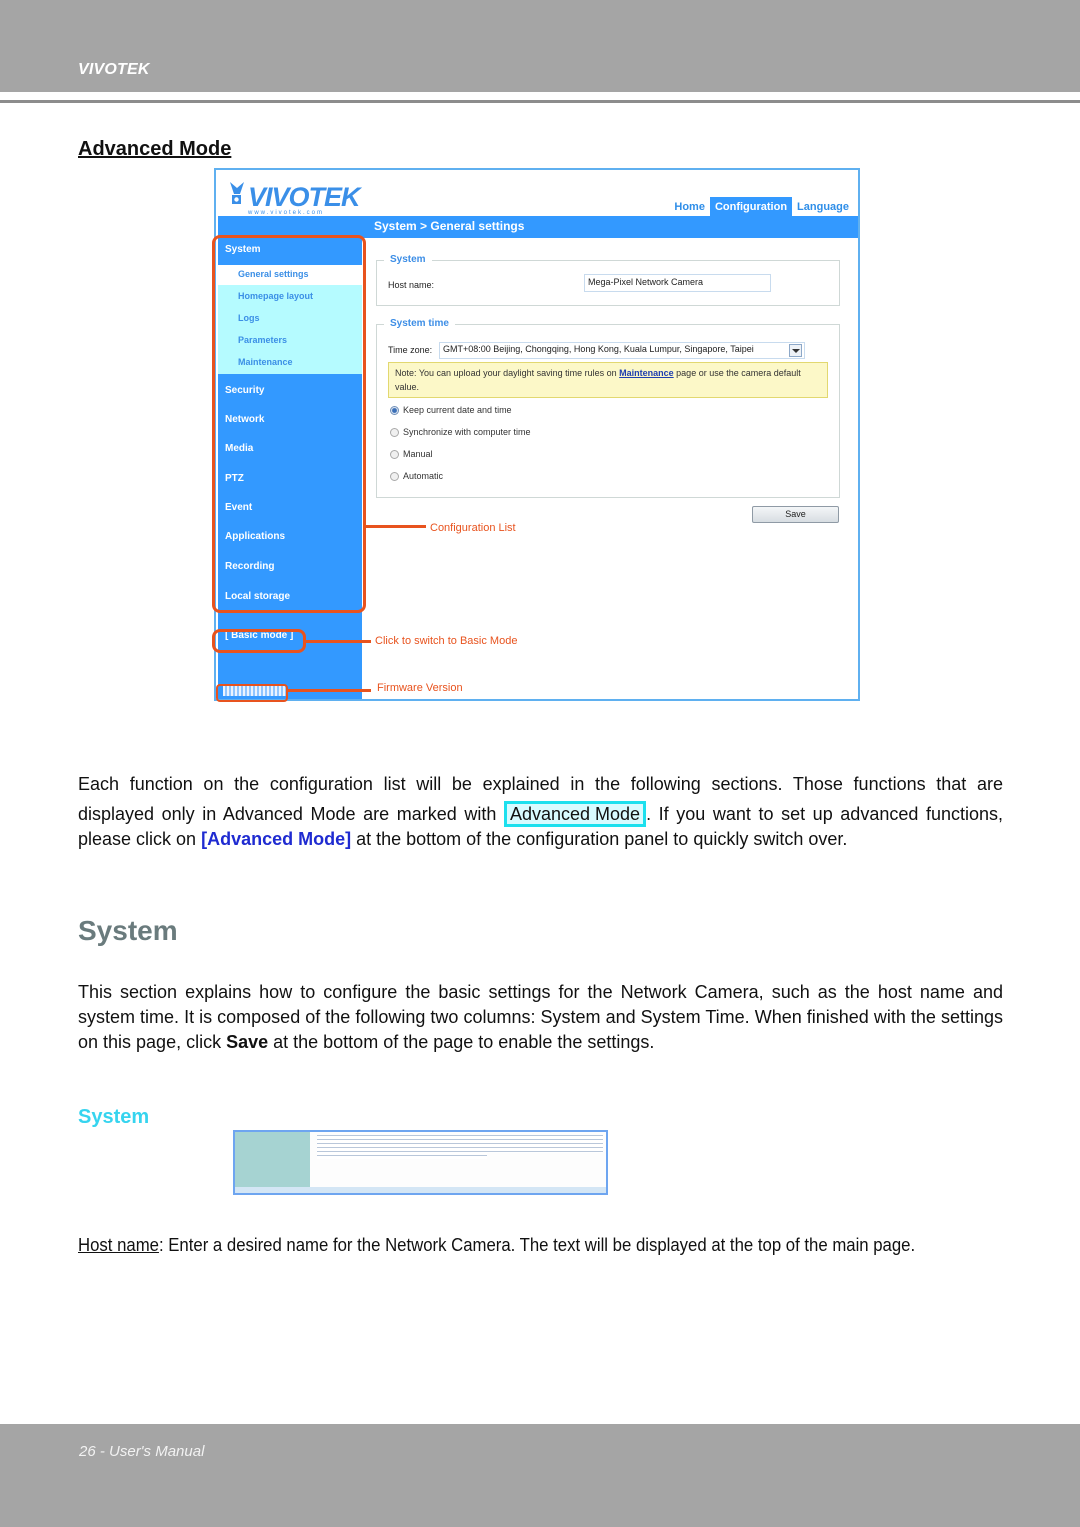  I want to click on thumbnail-bottom-bar, so click(420, 1190).